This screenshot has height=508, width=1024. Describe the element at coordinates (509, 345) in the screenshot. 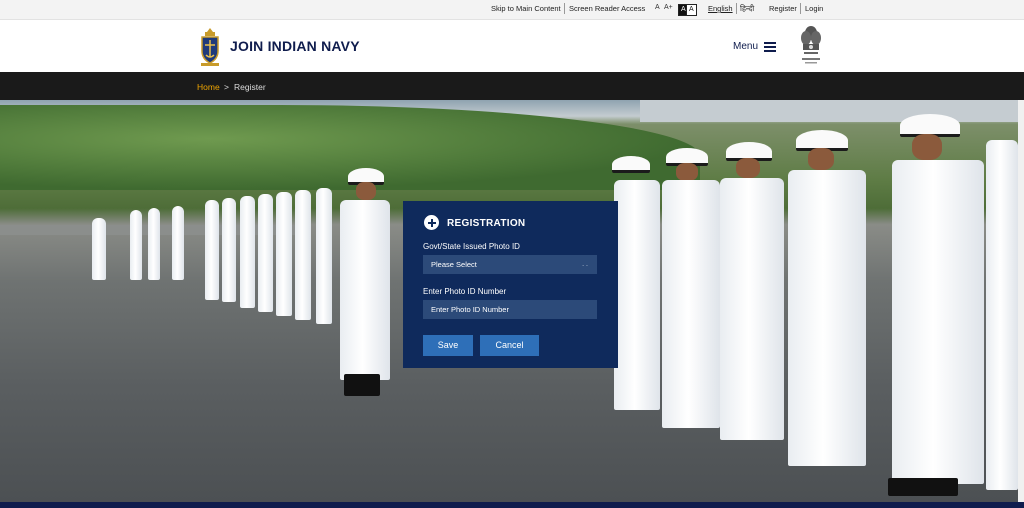

I see `cancel-button: Cancel` at that location.